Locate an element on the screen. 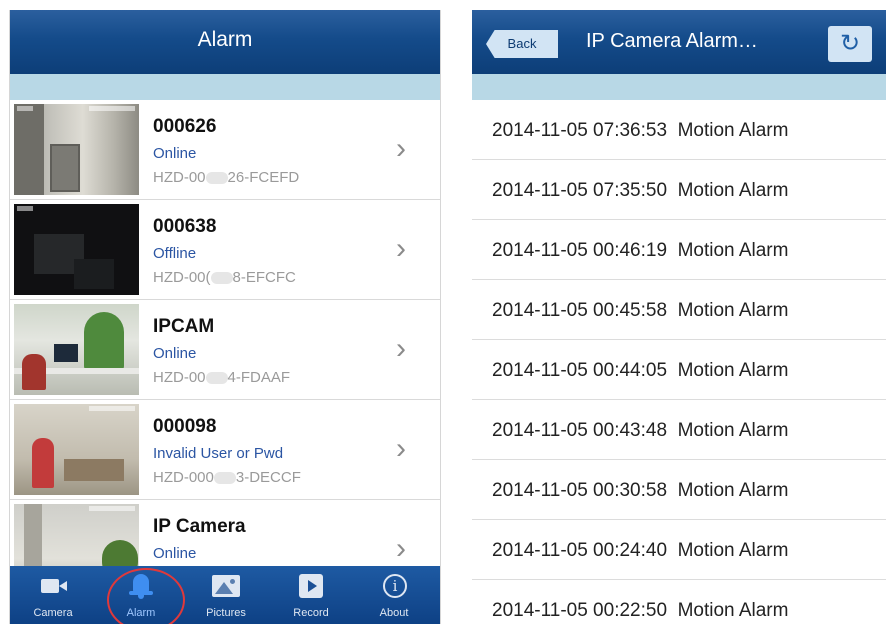  alarm-entry: 2014-11-05 00:45:58 Motion Alarm is located at coordinates (640, 310).